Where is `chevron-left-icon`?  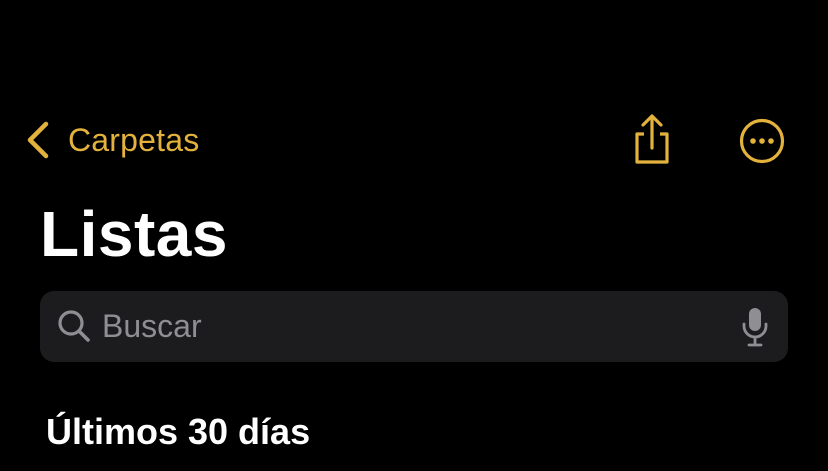 chevron-left-icon is located at coordinates (38, 140).